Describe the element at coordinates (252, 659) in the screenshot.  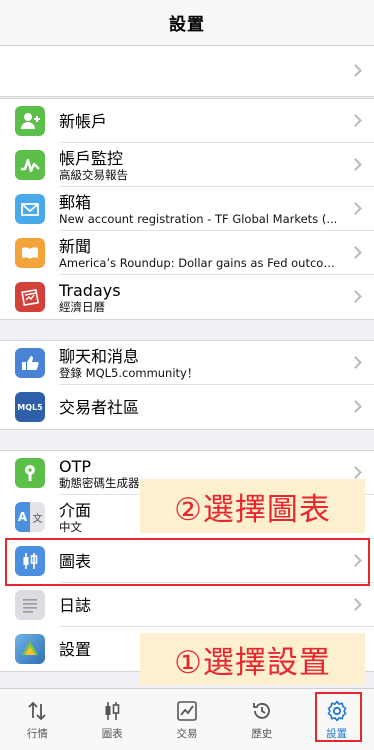
I see `annotation-step-1: ①選擇設置` at that location.